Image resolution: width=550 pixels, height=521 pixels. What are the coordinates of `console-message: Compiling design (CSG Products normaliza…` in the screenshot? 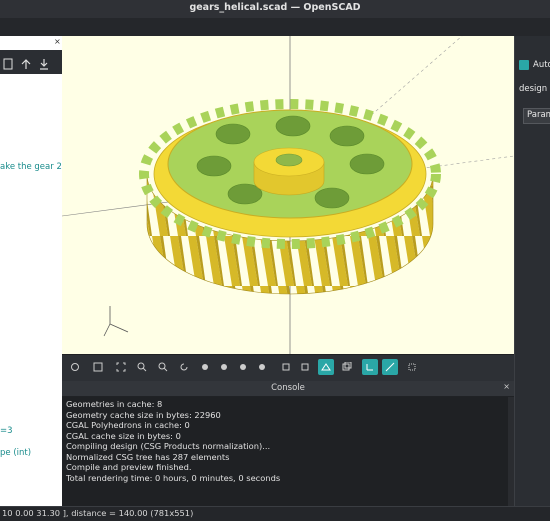 It's located at (168, 446).